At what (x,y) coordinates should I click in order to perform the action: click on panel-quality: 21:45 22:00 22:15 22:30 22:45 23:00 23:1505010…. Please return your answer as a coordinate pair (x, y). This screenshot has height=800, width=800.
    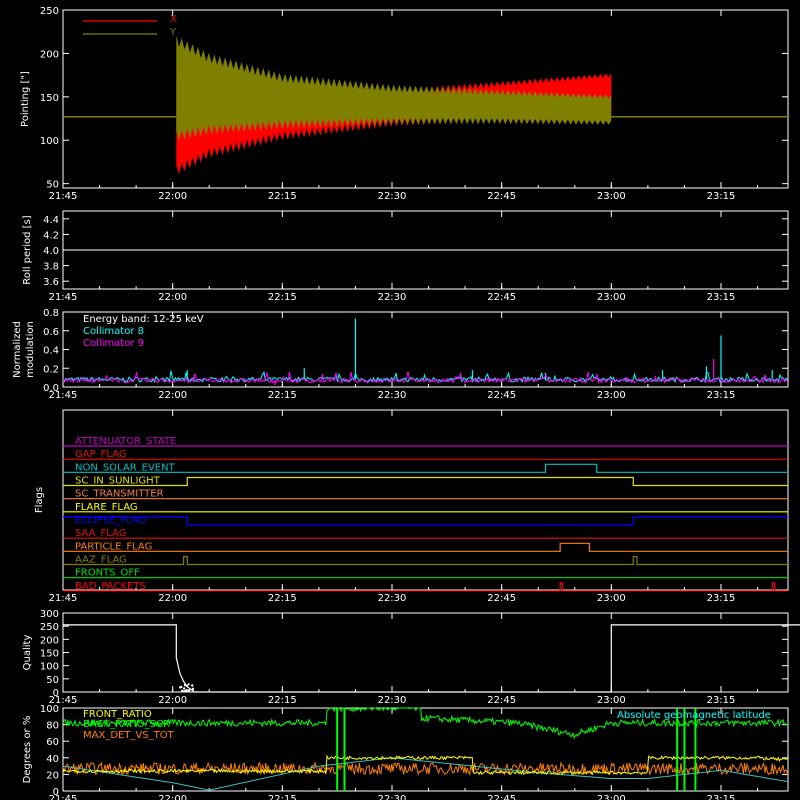
    Looking at the image, I should click on (411, 657).